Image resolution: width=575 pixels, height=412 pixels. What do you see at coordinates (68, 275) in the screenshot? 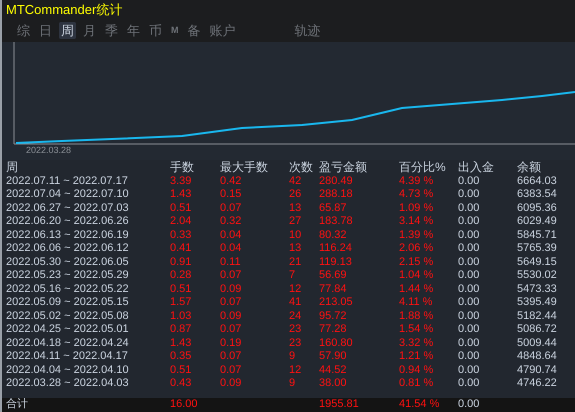
I see `table-cell-text: 2022.05.23 ~ 2022.05.29` at bounding box center [68, 275].